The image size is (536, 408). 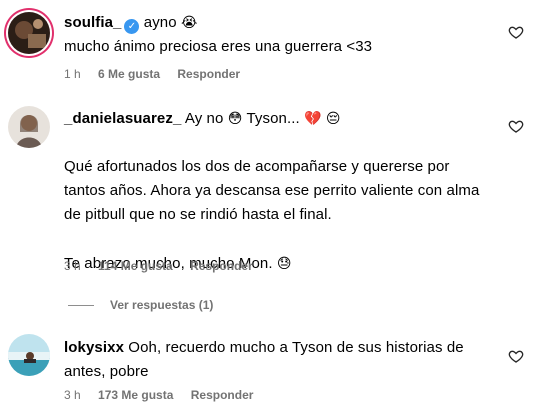 What do you see at coordinates (122, 118) in the screenshot?
I see `username: _danielasuarez_` at bounding box center [122, 118].